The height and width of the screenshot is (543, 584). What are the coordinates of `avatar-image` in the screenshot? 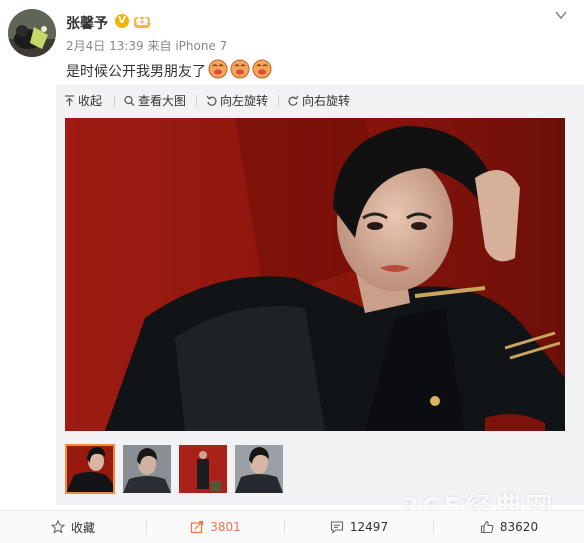 It's located at (32, 33).